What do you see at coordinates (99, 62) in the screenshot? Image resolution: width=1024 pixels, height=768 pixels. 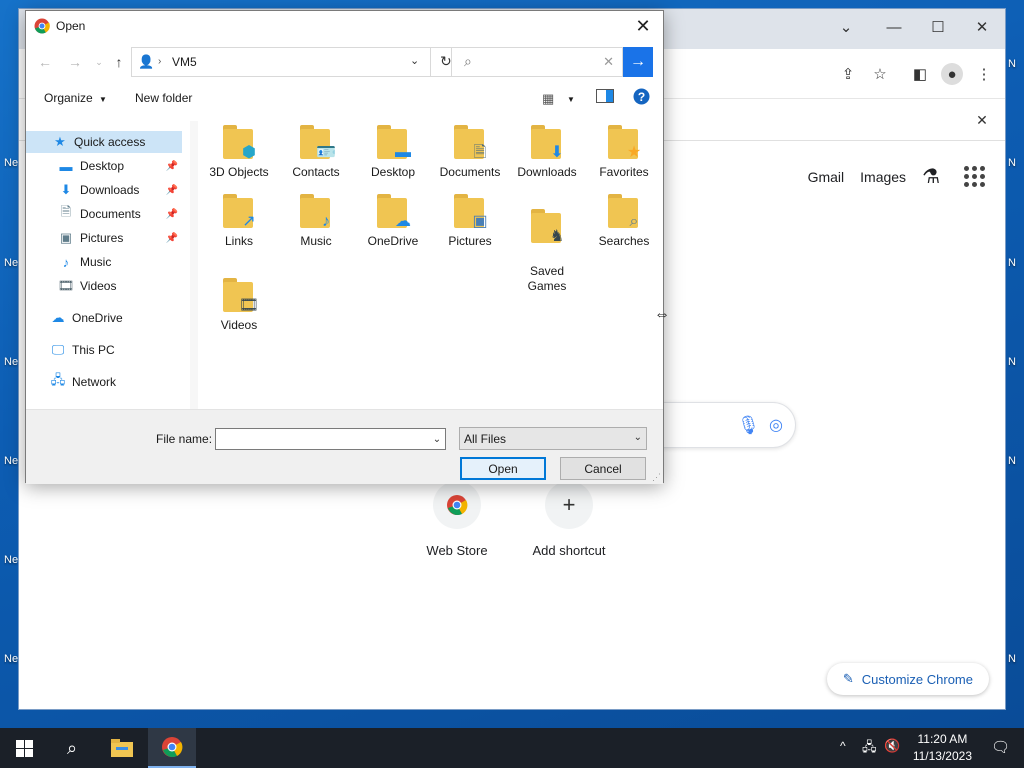 I see `recent-locations-chevron-icon: ⌄` at bounding box center [99, 62].